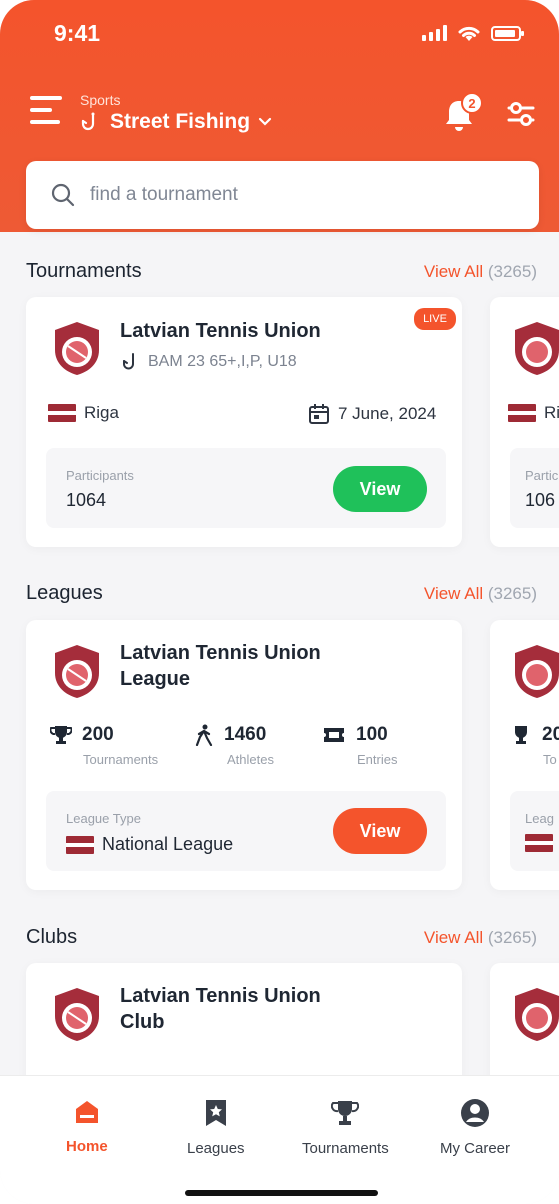 This screenshot has height=1204, width=559. Describe the element at coordinates (87, 1126) in the screenshot. I see `nav-home: Home` at that location.